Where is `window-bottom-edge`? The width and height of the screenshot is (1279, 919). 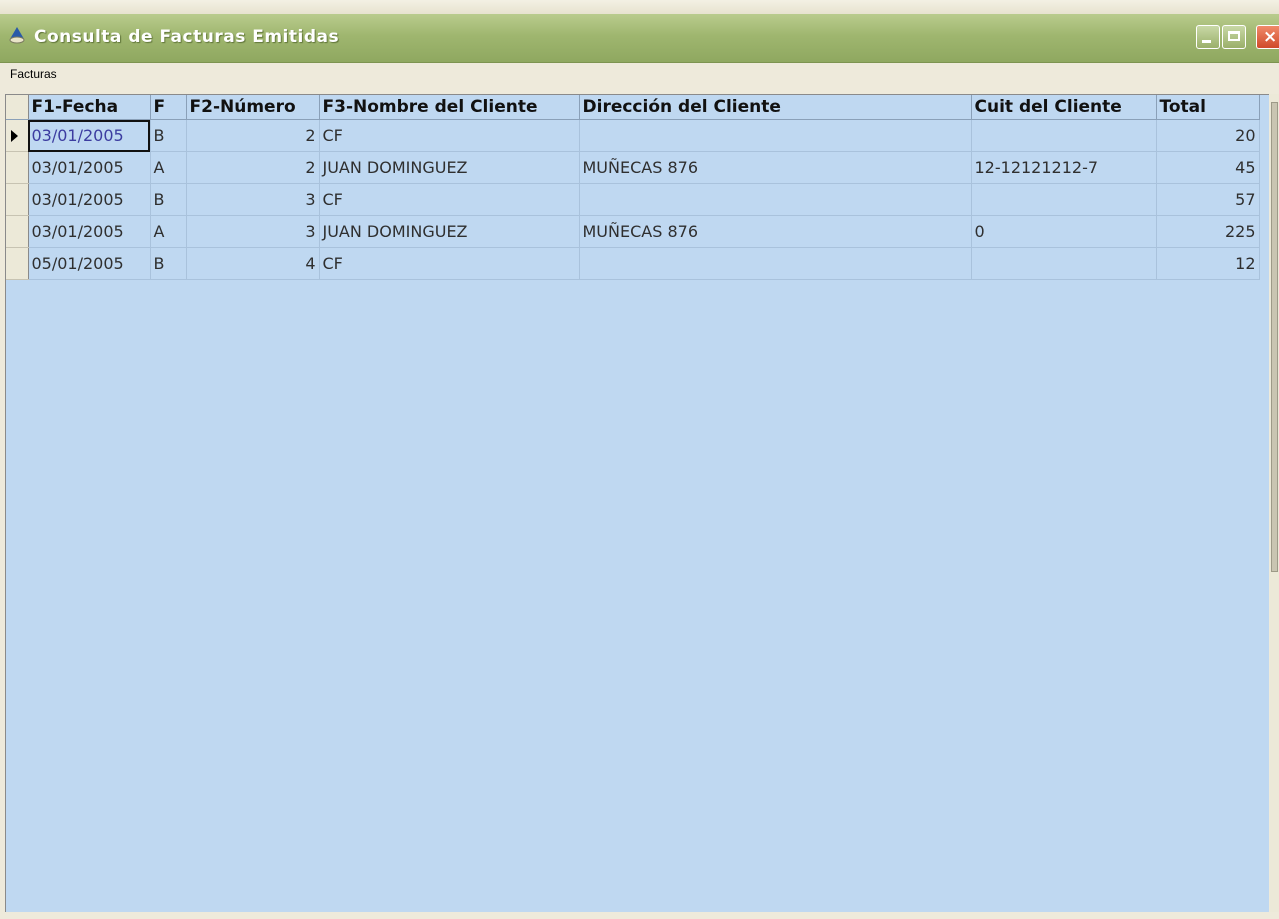
window-bottom-edge is located at coordinates (639, 915).